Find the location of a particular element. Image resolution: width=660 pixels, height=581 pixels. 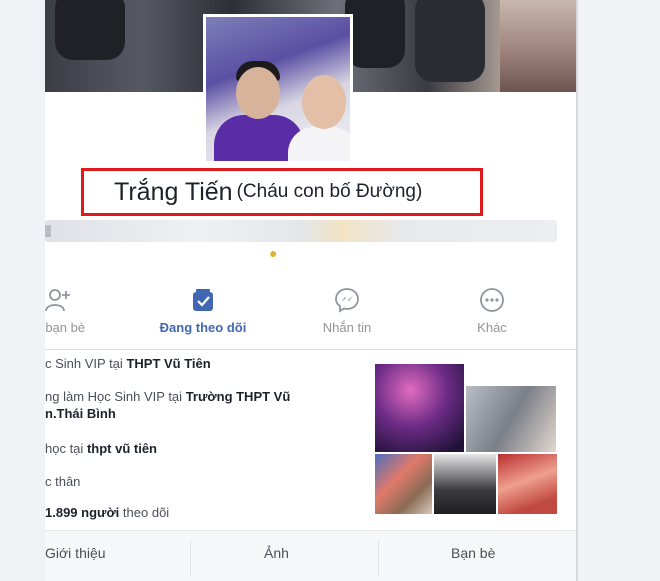

tab-photos: Ảnh is located at coordinates (276, 553).